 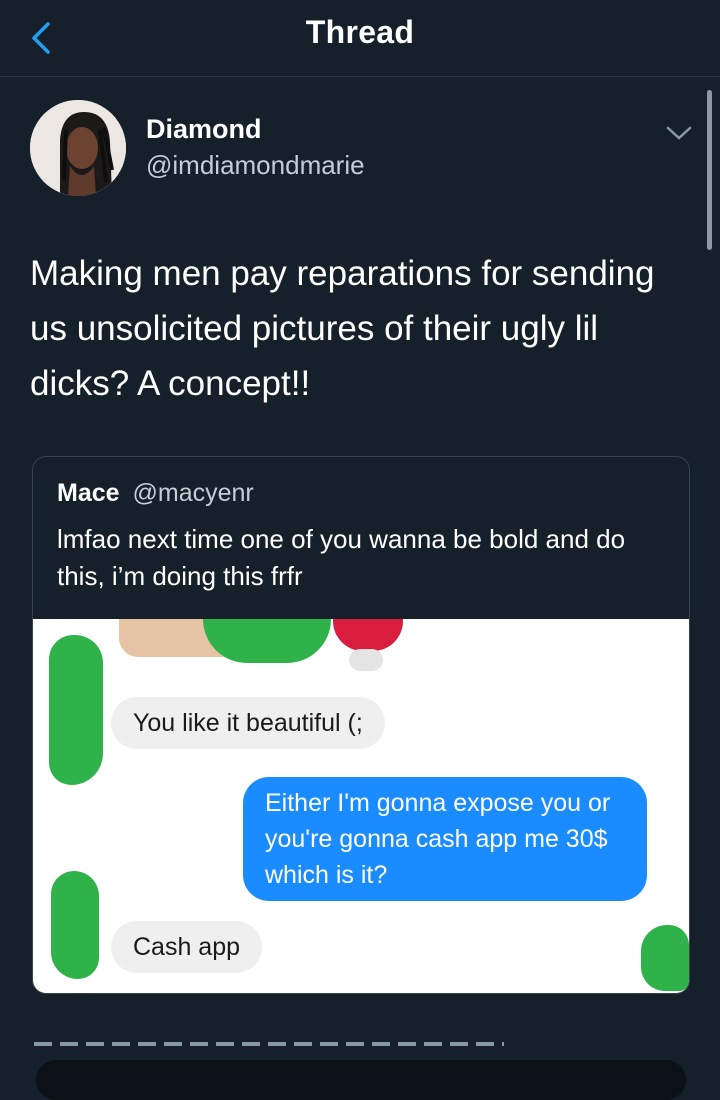 I want to click on chevron-down-icon, so click(x=679, y=133).